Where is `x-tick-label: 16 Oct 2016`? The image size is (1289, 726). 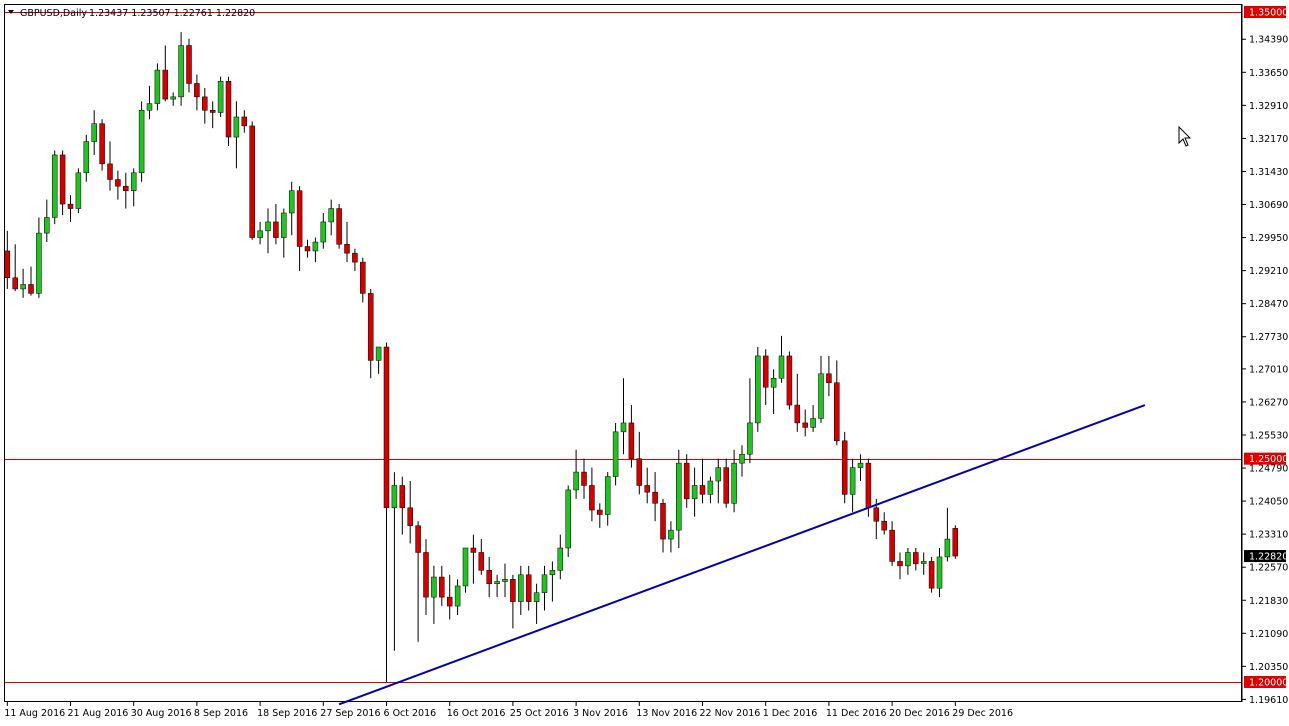 x-tick-label: 16 Oct 2016 is located at coordinates (476, 713).